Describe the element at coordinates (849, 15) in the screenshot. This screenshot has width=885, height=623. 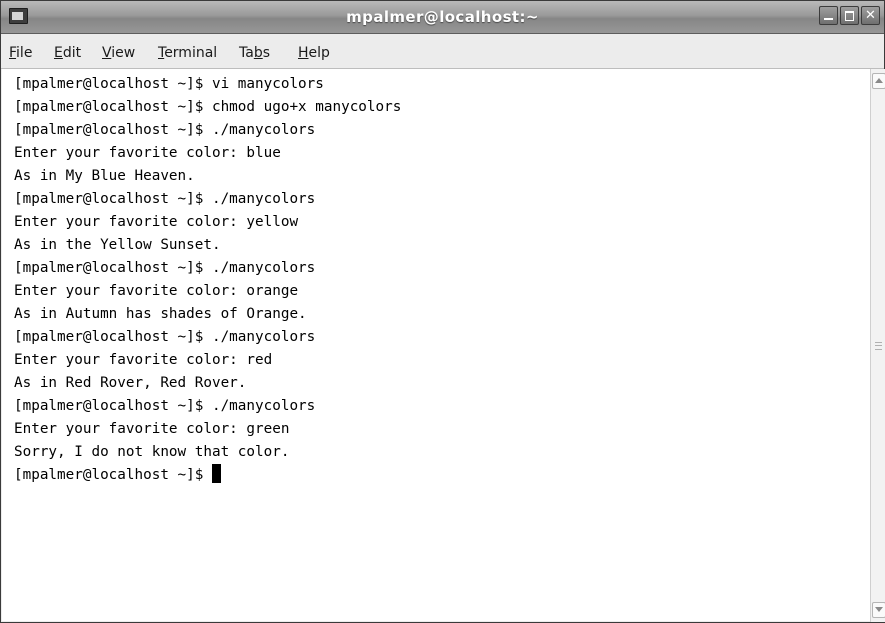
I see `maximize-button` at that location.